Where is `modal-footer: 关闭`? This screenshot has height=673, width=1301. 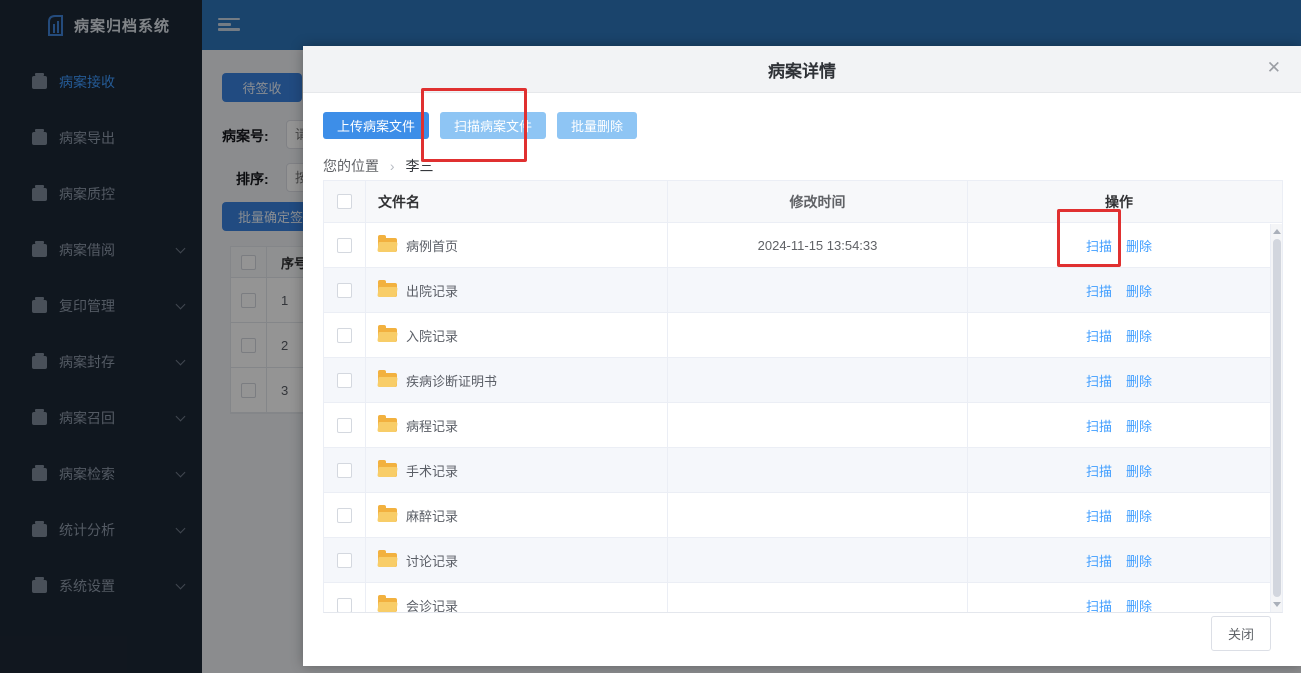 modal-footer: 关闭 is located at coordinates (1240, 633).